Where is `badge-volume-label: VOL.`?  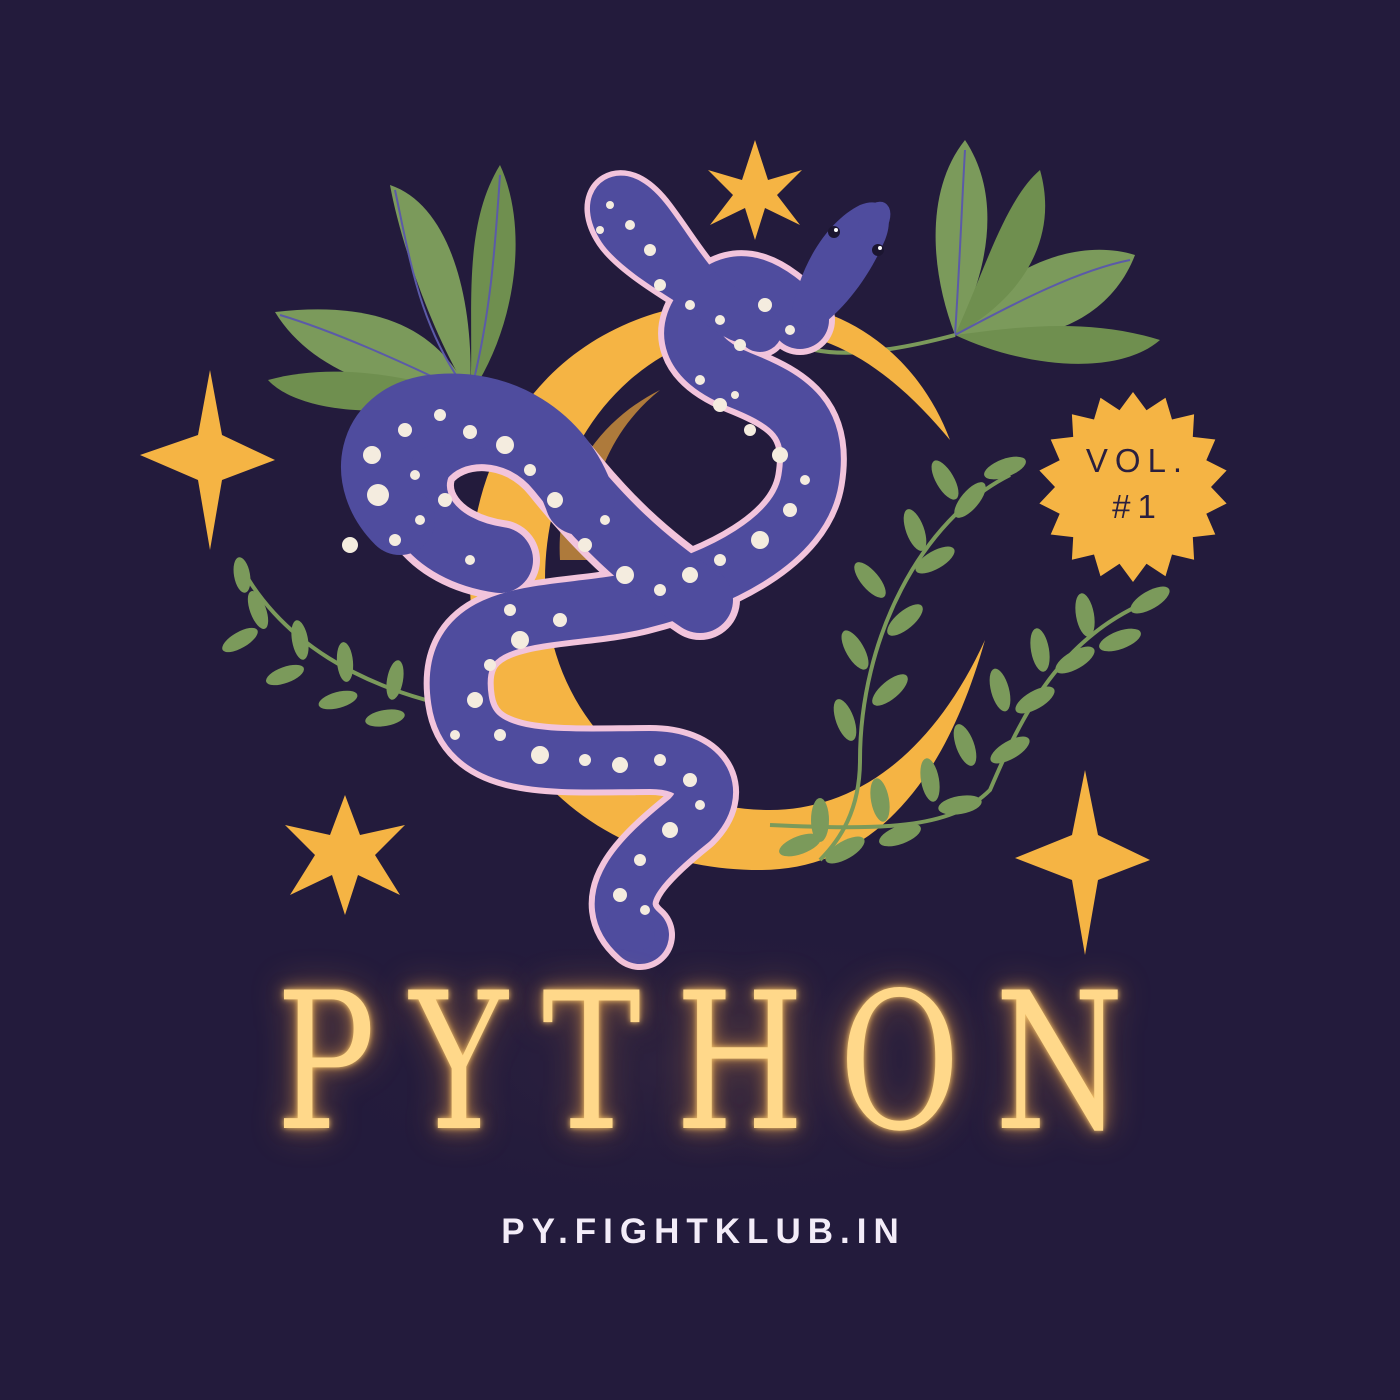
badge-volume-label: VOL. is located at coordinates (1137, 460).